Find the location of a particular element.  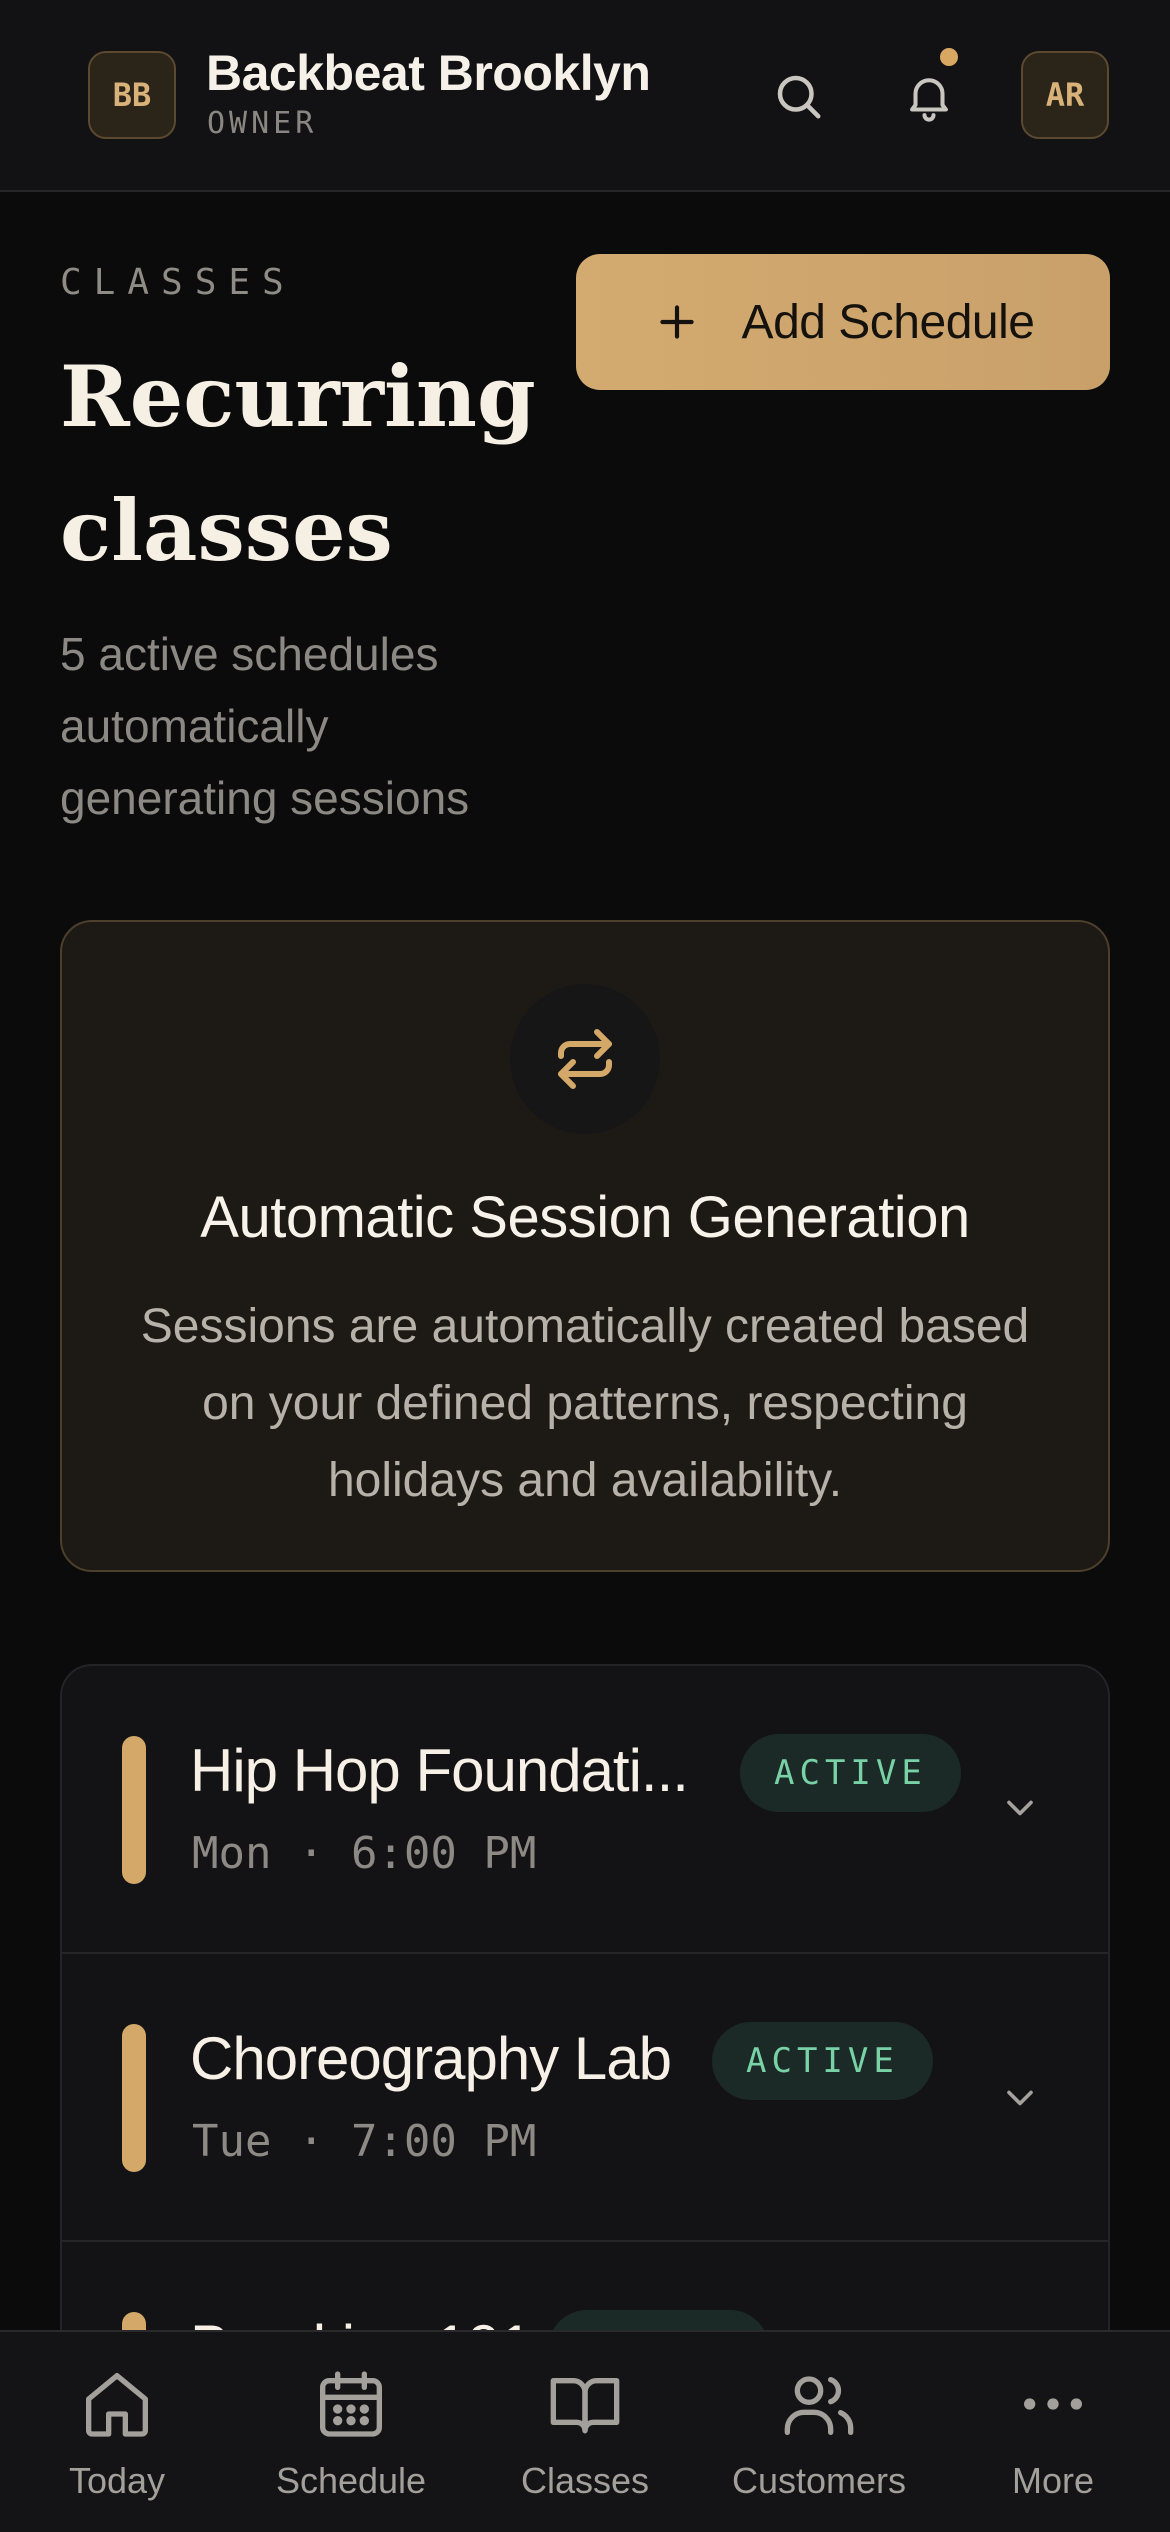

add-schedule-label: Add Schedule is located at coordinates (888, 322).